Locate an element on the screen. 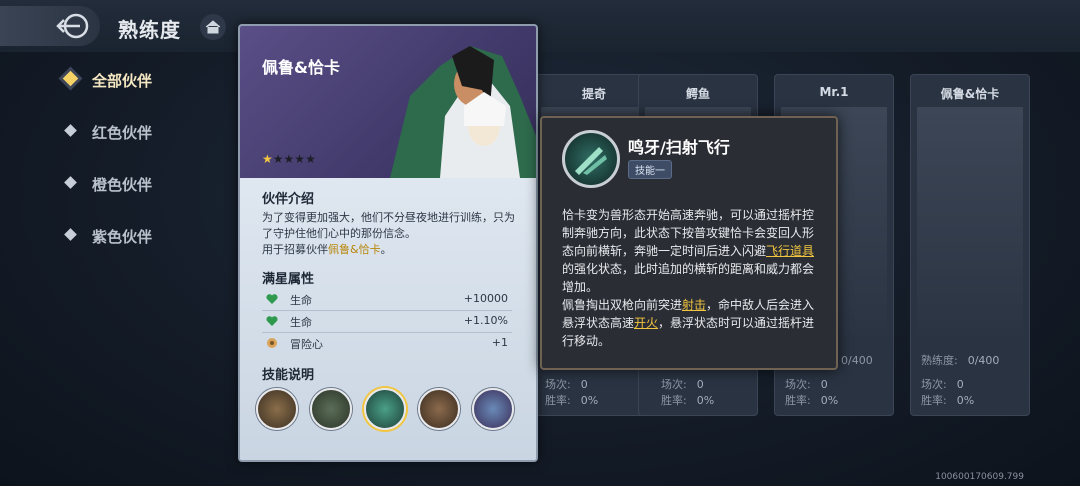 The width and height of the screenshot is (1080, 486). recruit-partner-name: 佩鲁&恰卡 is located at coordinates (354, 249).